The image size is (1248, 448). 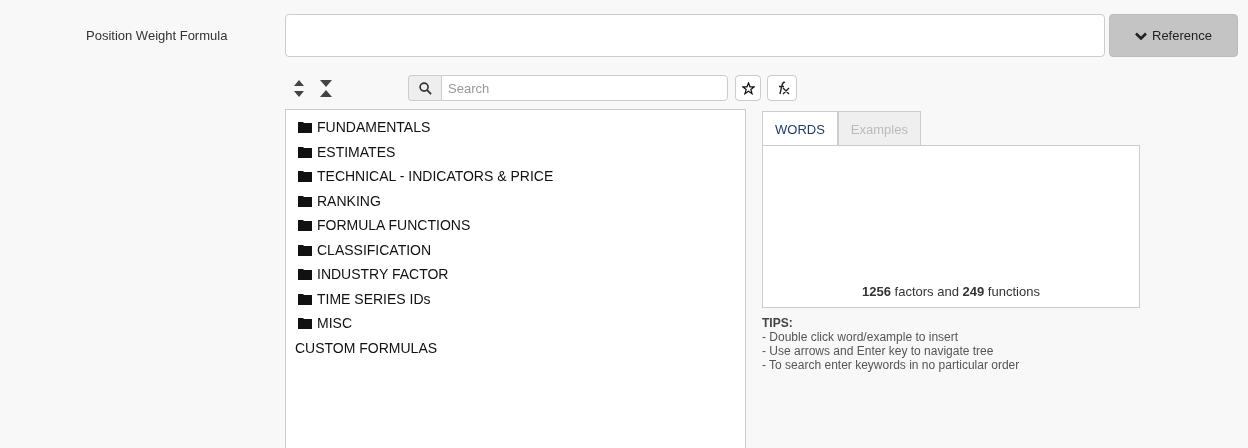 What do you see at coordinates (521, 176) in the screenshot?
I see `tree-item: TECHNICAL - INDICATORS & PRICE` at bounding box center [521, 176].